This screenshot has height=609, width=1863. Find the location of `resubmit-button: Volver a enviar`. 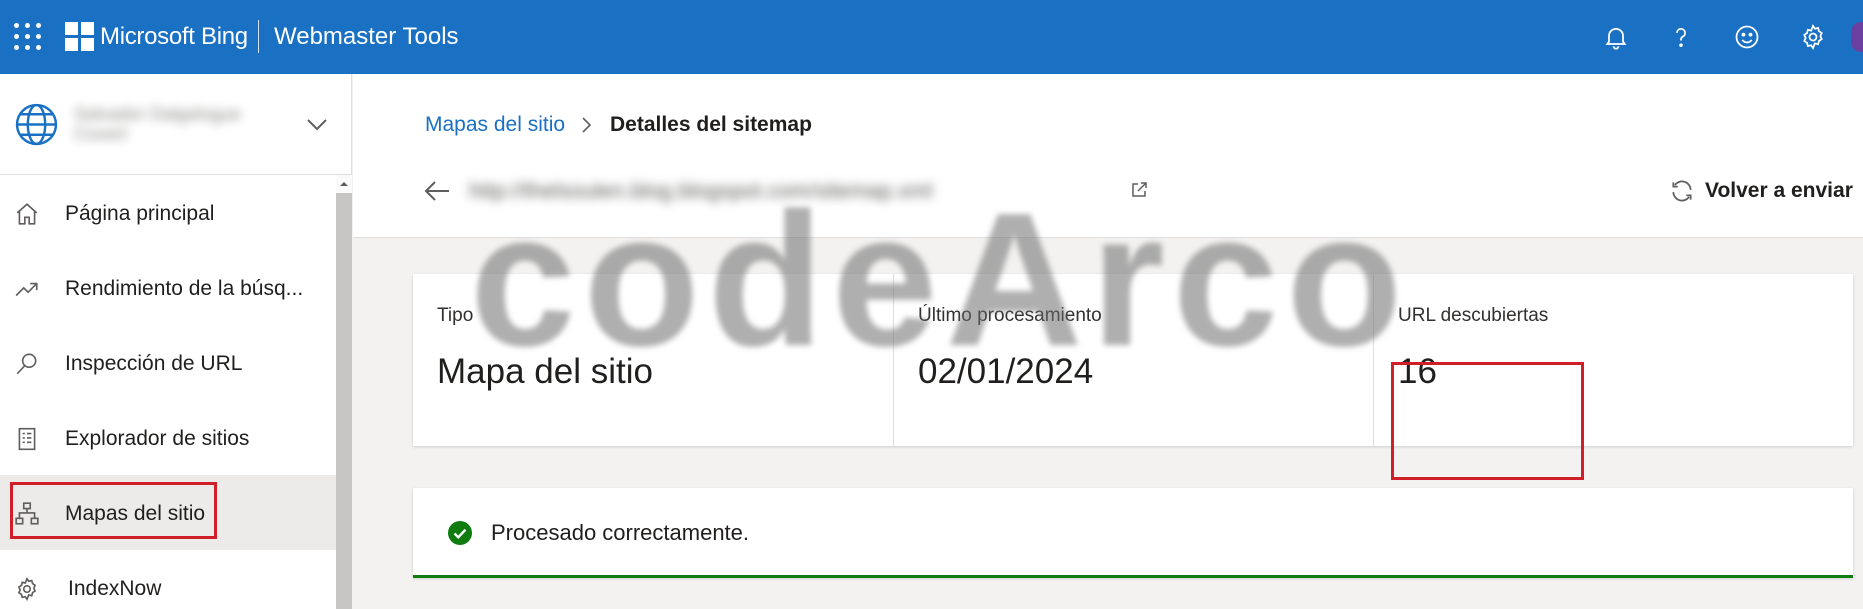

resubmit-button: Volver a enviar is located at coordinates (1761, 191).